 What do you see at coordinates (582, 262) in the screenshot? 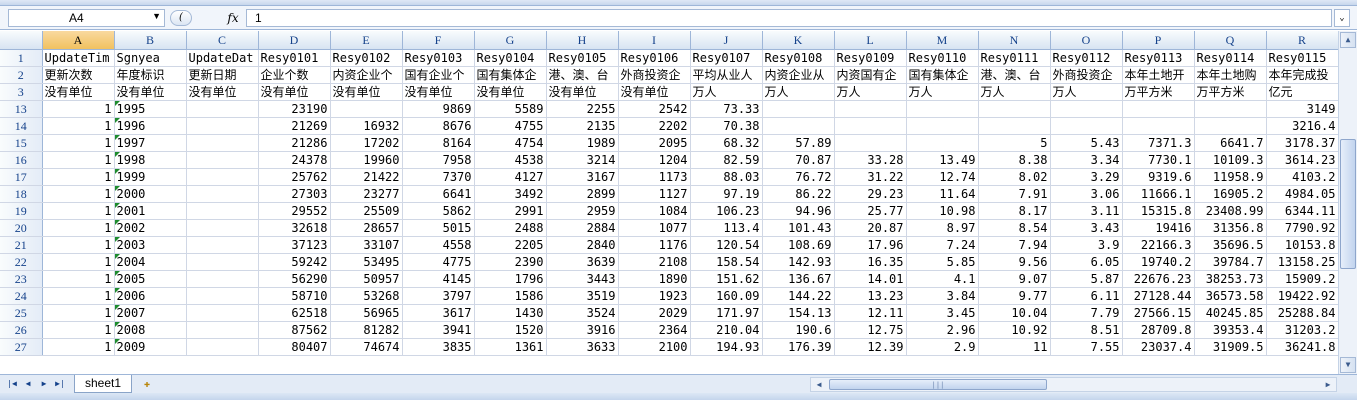
I see `cell-h22: 3639` at bounding box center [582, 262].